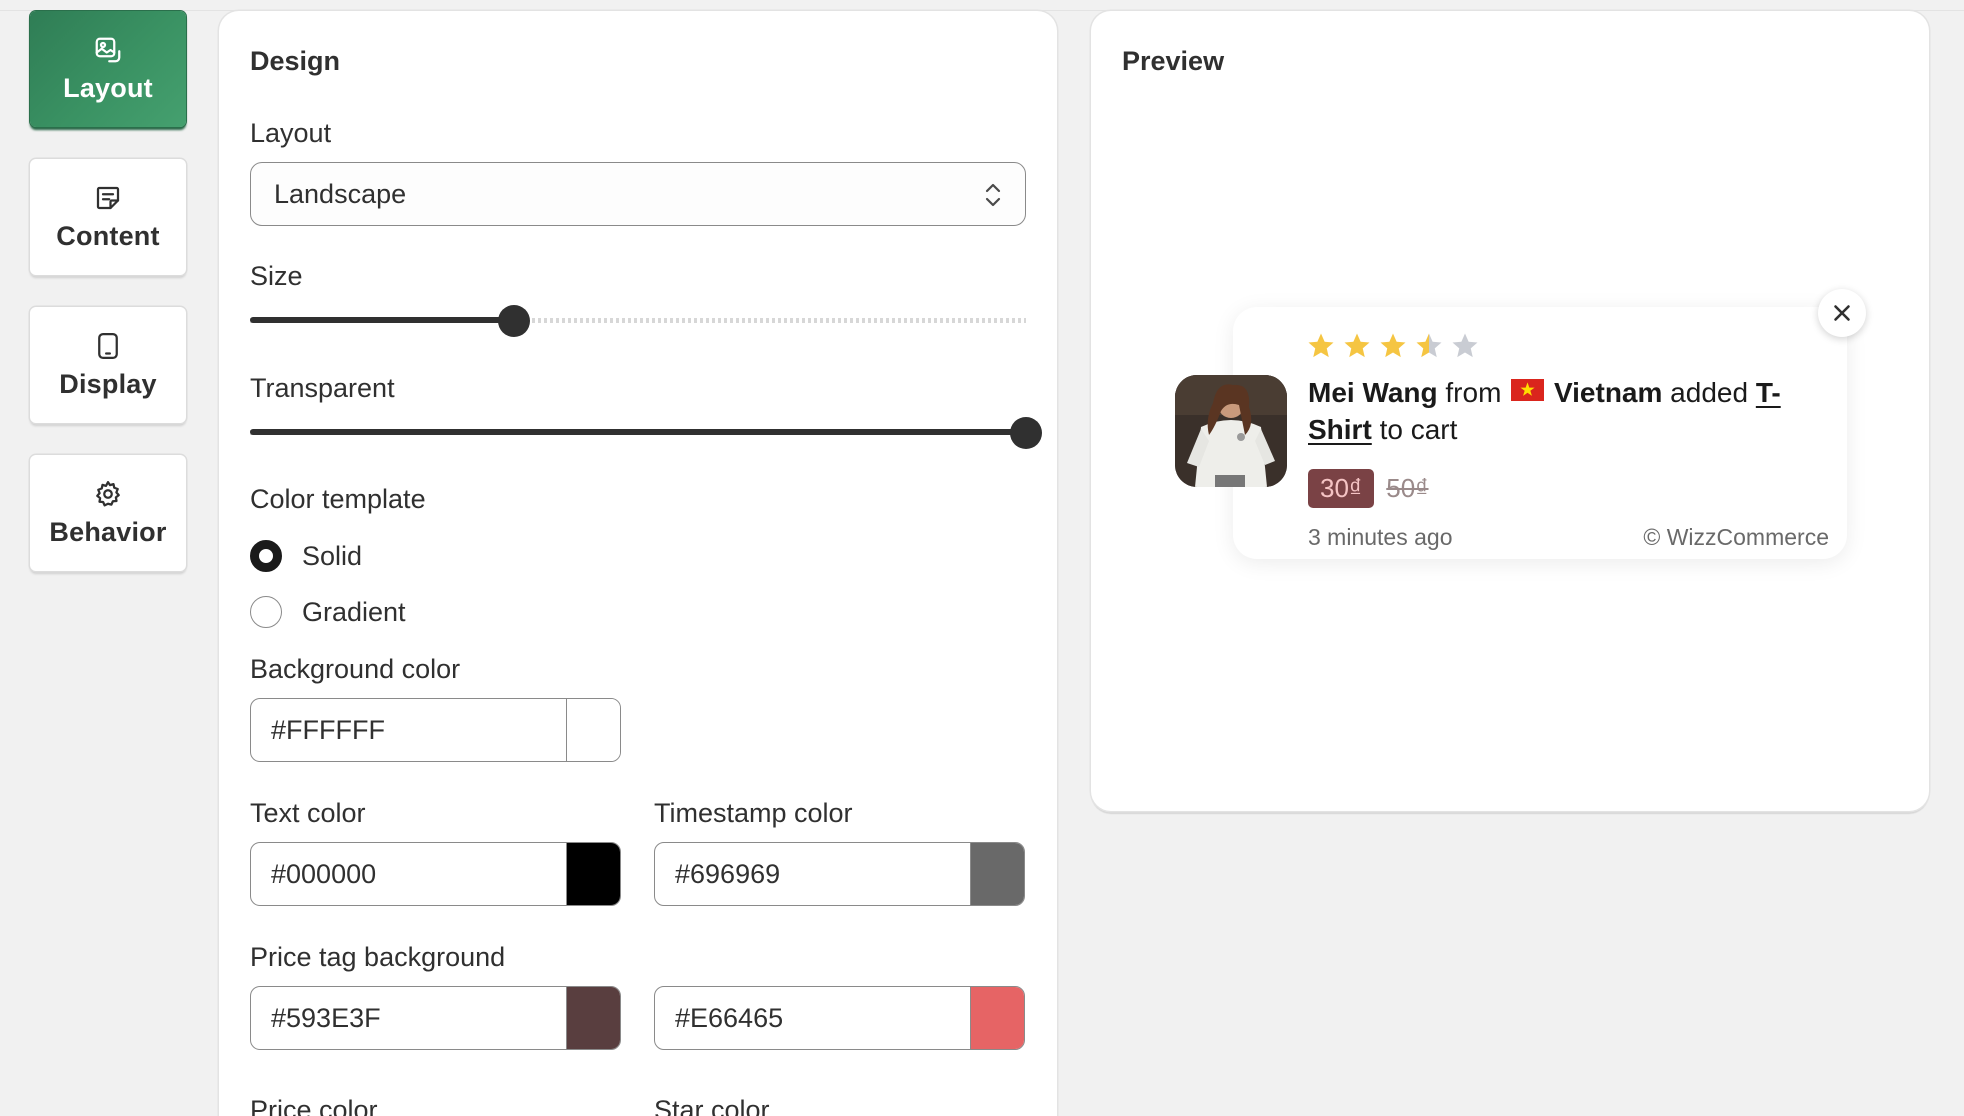 The width and height of the screenshot is (1964, 1116). What do you see at coordinates (1528, 390) in the screenshot?
I see `vietnam-flag-icon` at bounding box center [1528, 390].